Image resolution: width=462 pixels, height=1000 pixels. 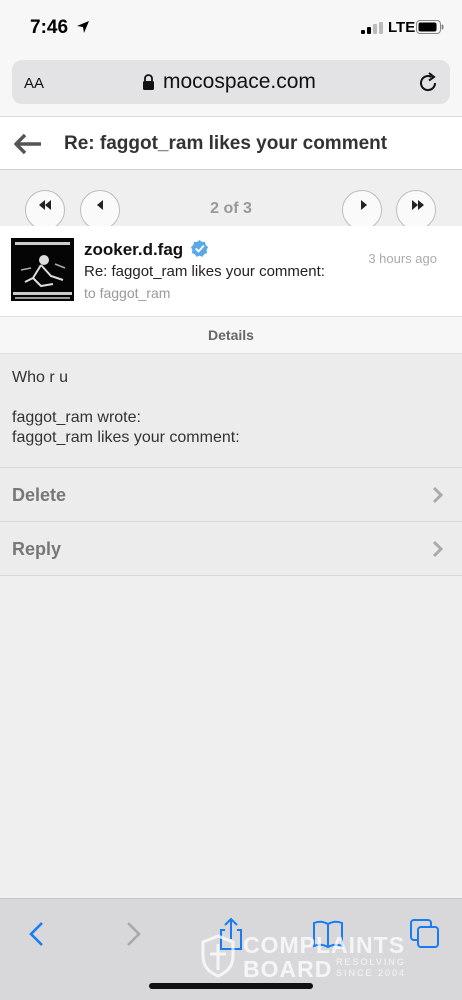 I want to click on watermark-tagline1: RESOLVING, so click(x=371, y=962).